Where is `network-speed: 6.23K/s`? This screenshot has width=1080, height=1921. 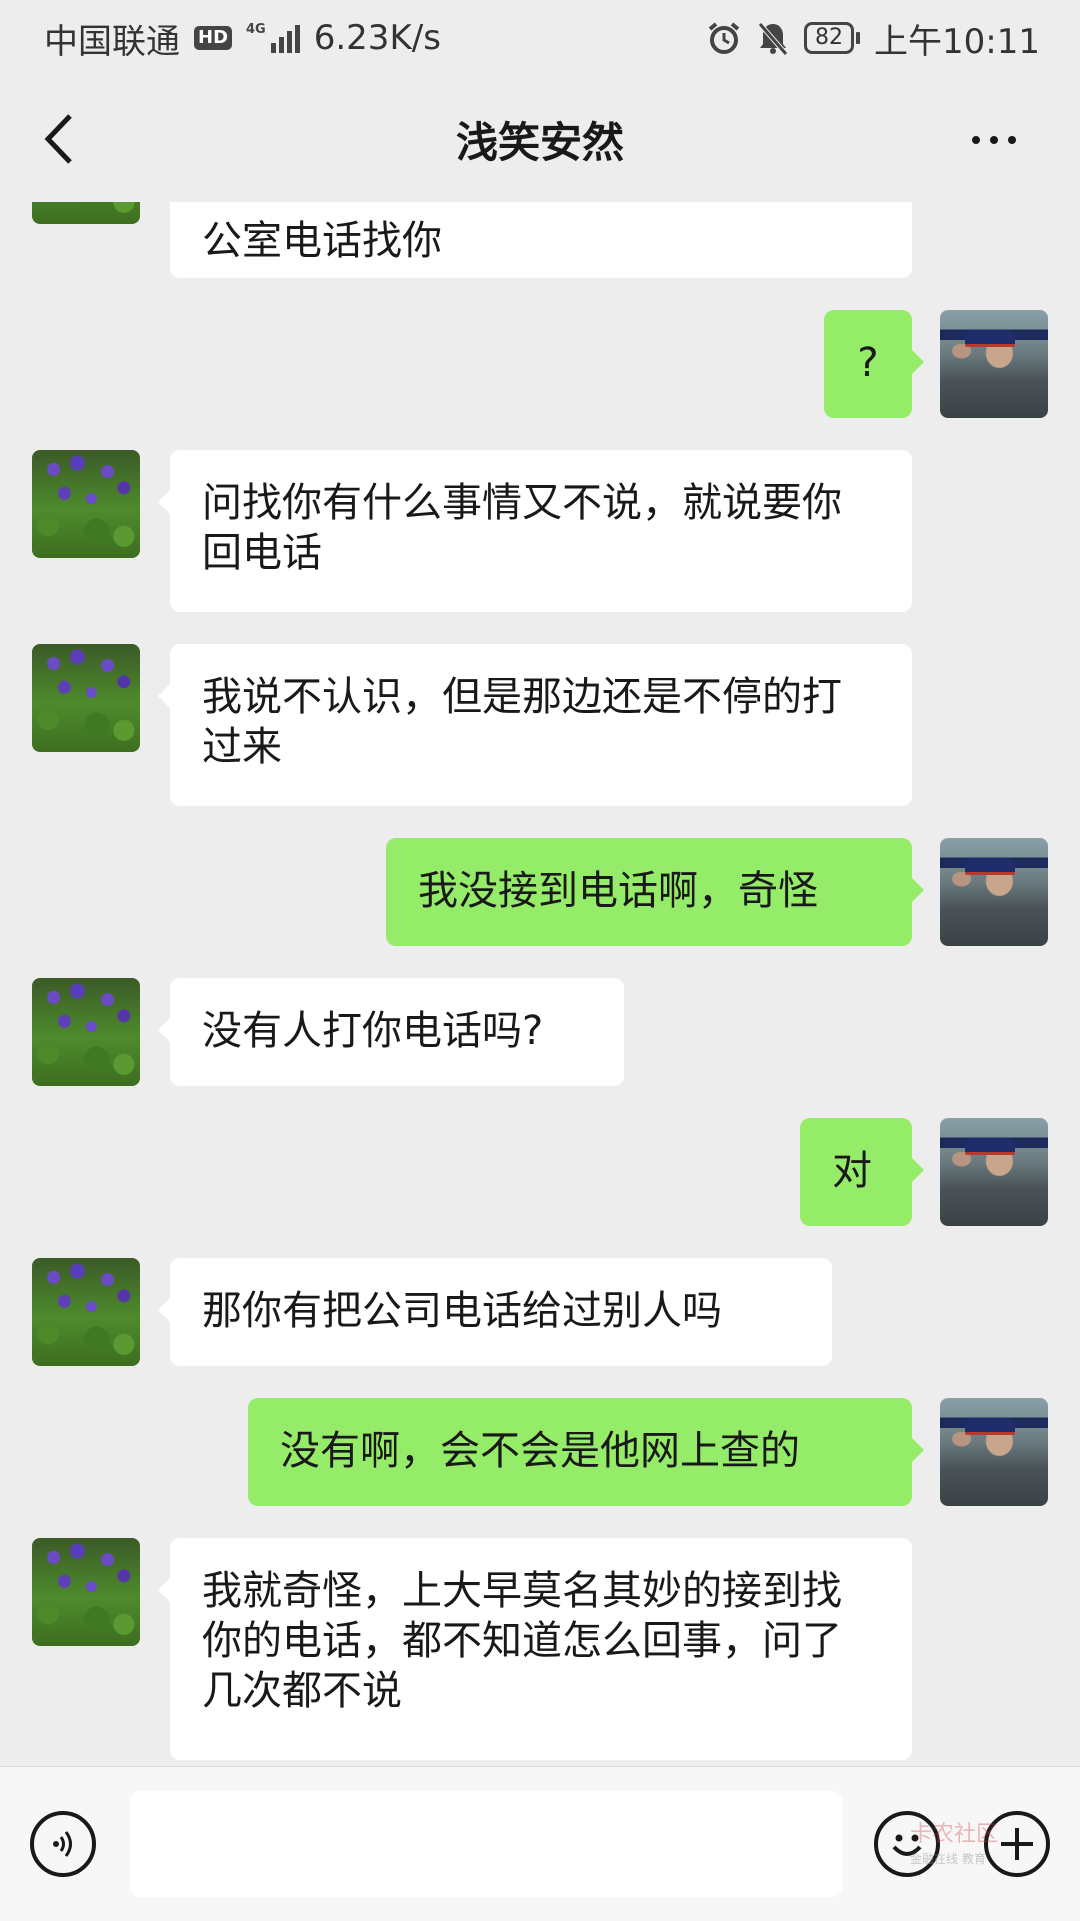
network-speed: 6.23K/s is located at coordinates (377, 38).